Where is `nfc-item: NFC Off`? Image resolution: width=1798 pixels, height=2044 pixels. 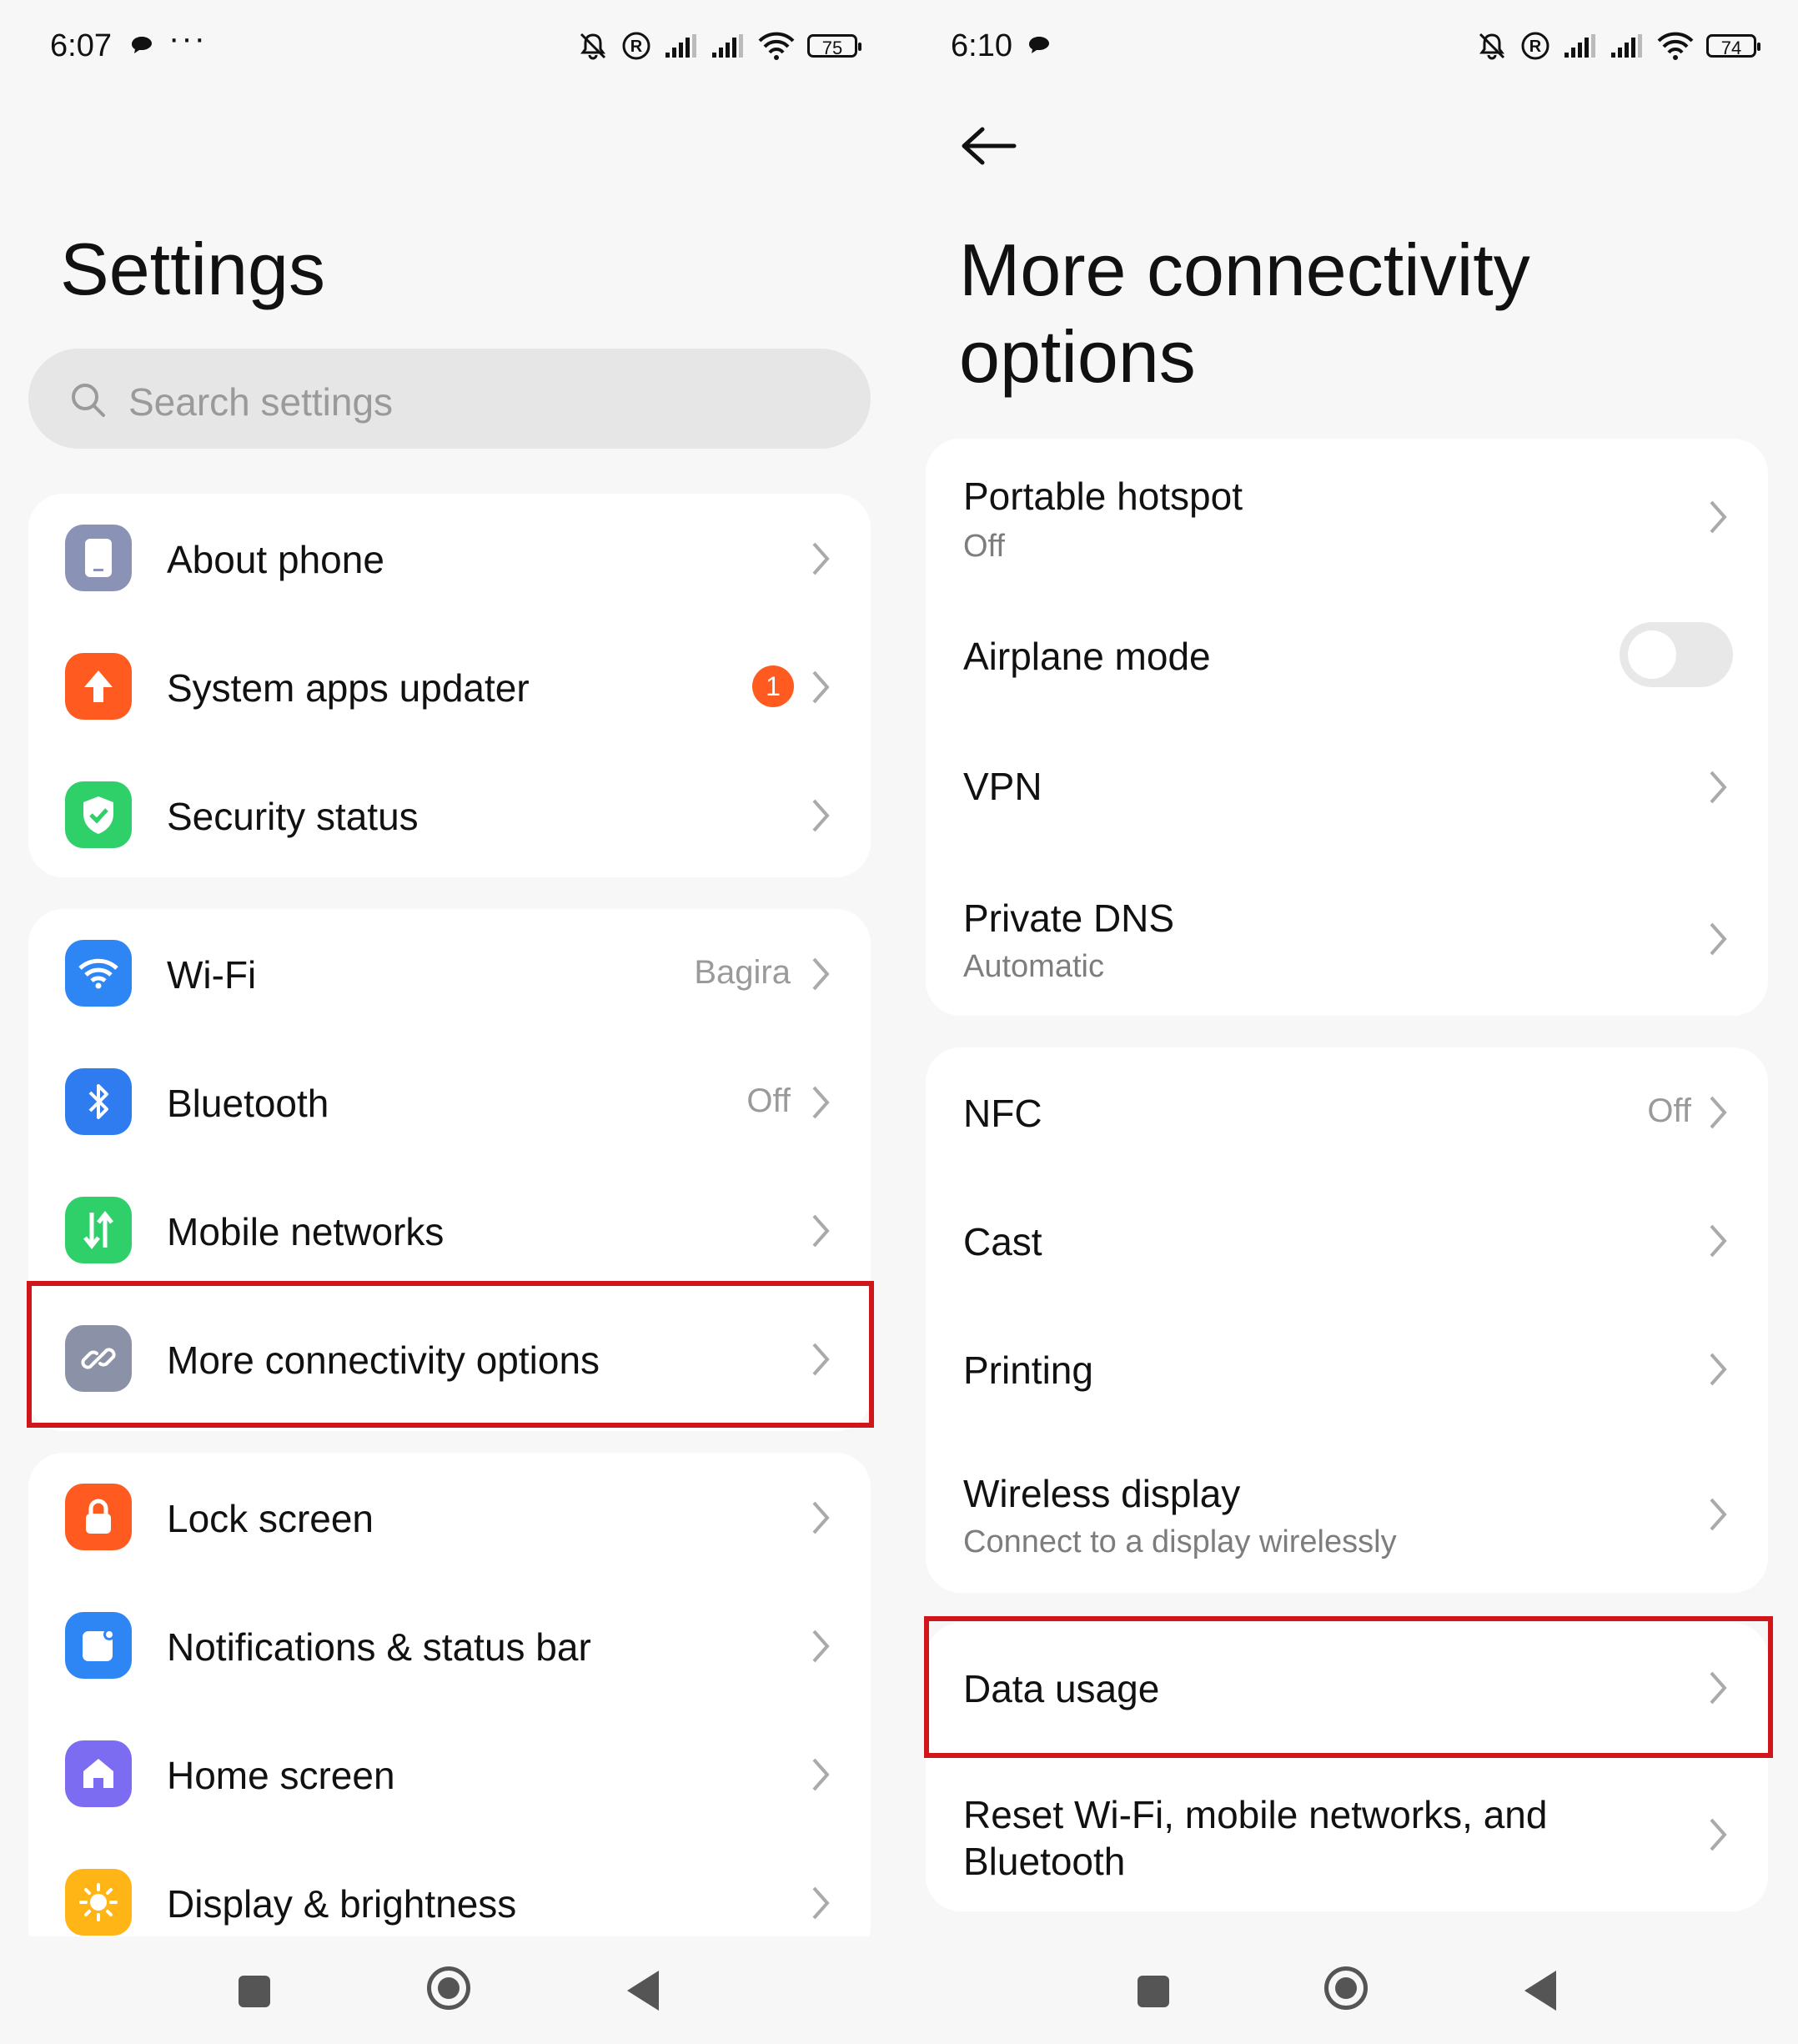 nfc-item: NFC Off is located at coordinates (1347, 1111).